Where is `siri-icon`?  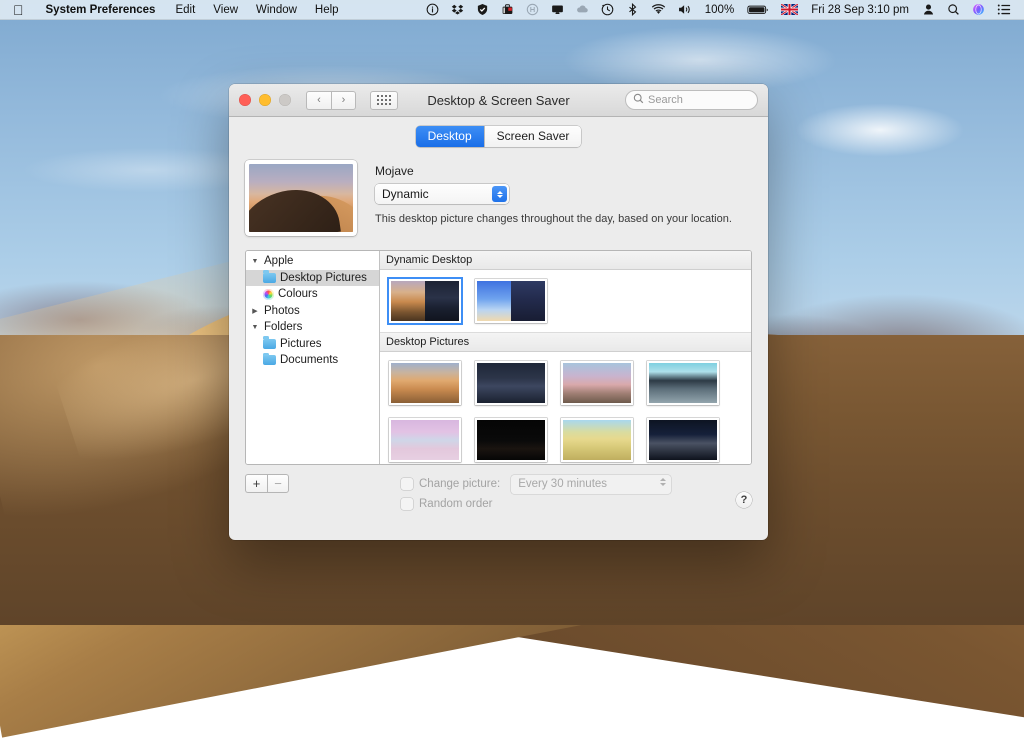 siri-icon is located at coordinates (978, 10).